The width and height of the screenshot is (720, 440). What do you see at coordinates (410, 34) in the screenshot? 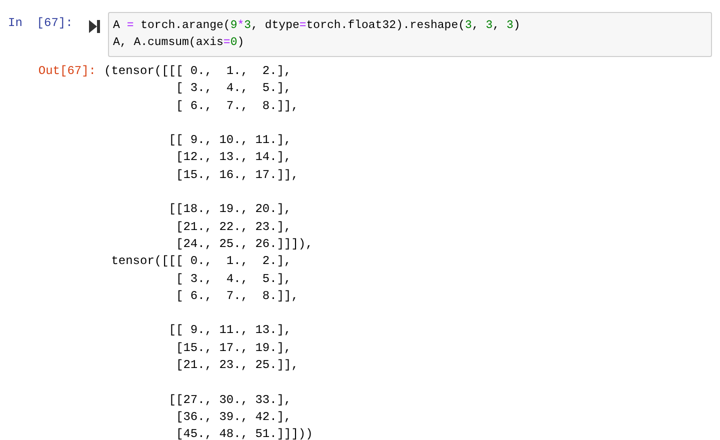
I see `code-input: A = torch.arange(9*3, dtype=torch.float32).reshape(3, 3, 3) A, A.cumsum(axis=0)` at bounding box center [410, 34].